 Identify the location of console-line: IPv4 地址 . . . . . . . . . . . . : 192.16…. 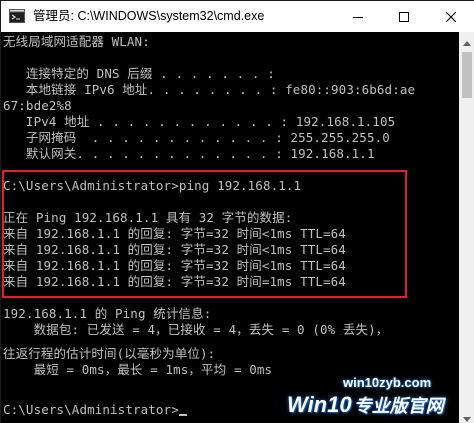
(199, 121).